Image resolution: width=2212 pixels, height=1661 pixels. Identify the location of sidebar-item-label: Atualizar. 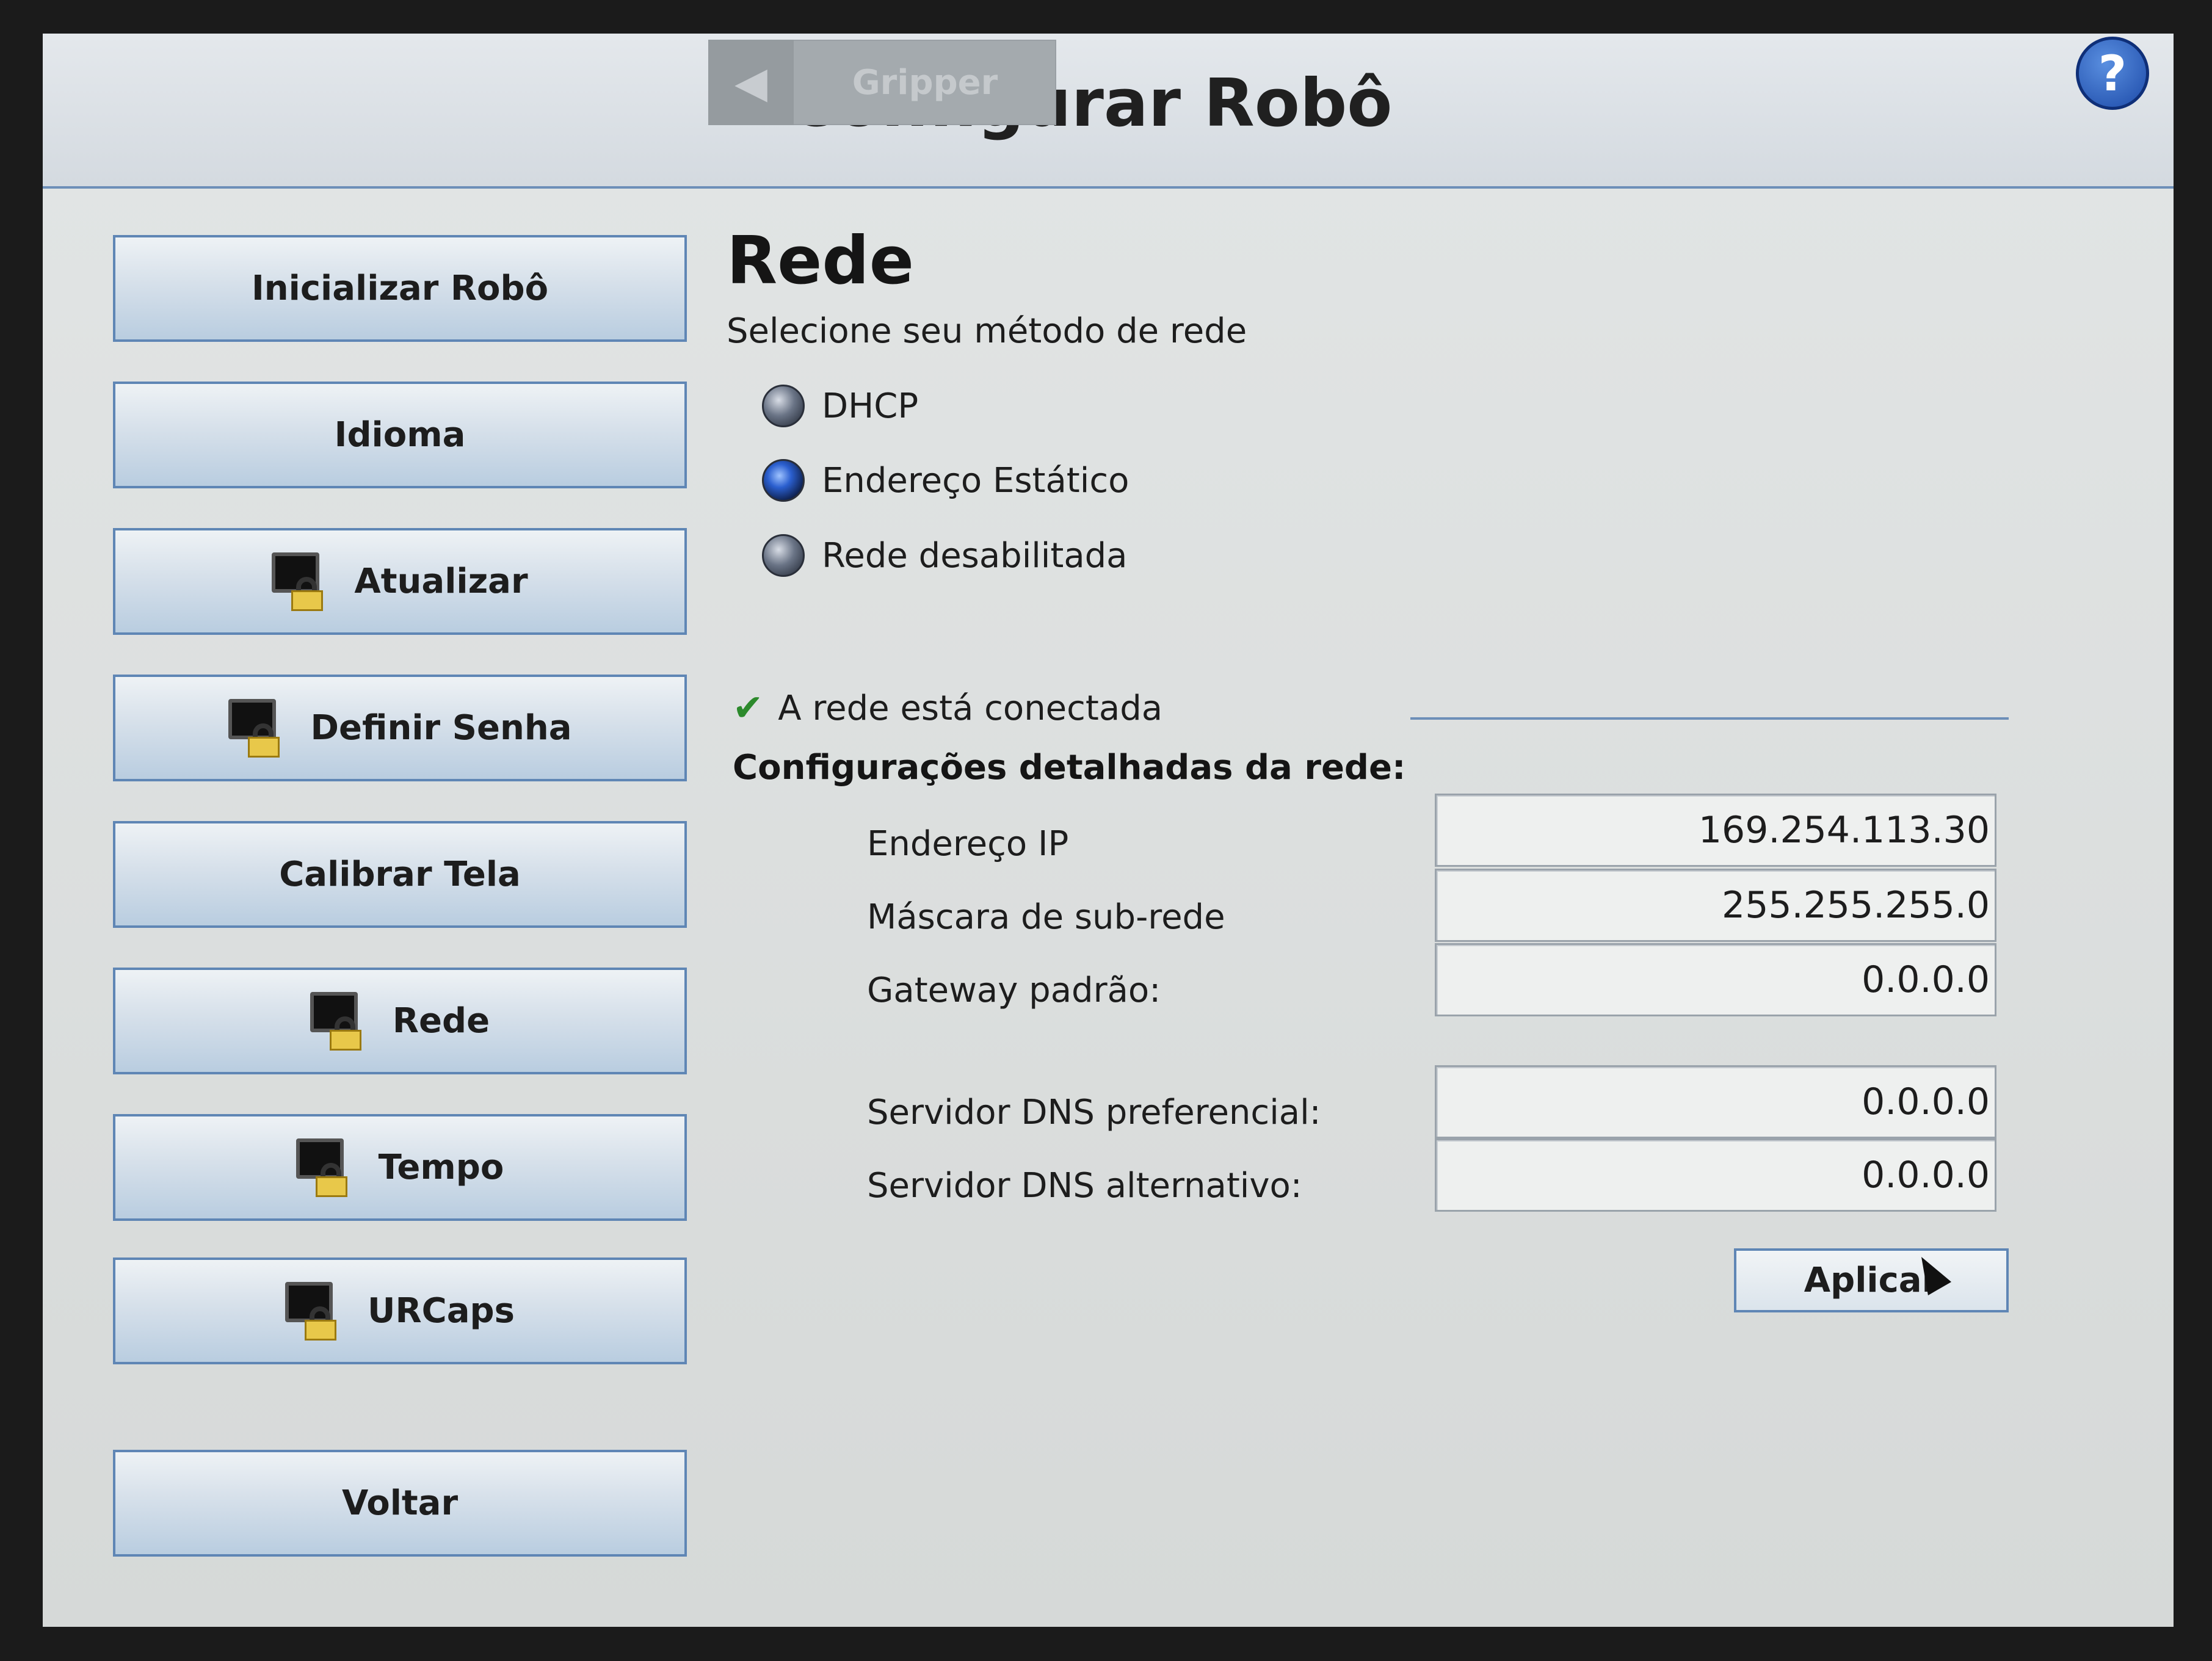
(441, 581).